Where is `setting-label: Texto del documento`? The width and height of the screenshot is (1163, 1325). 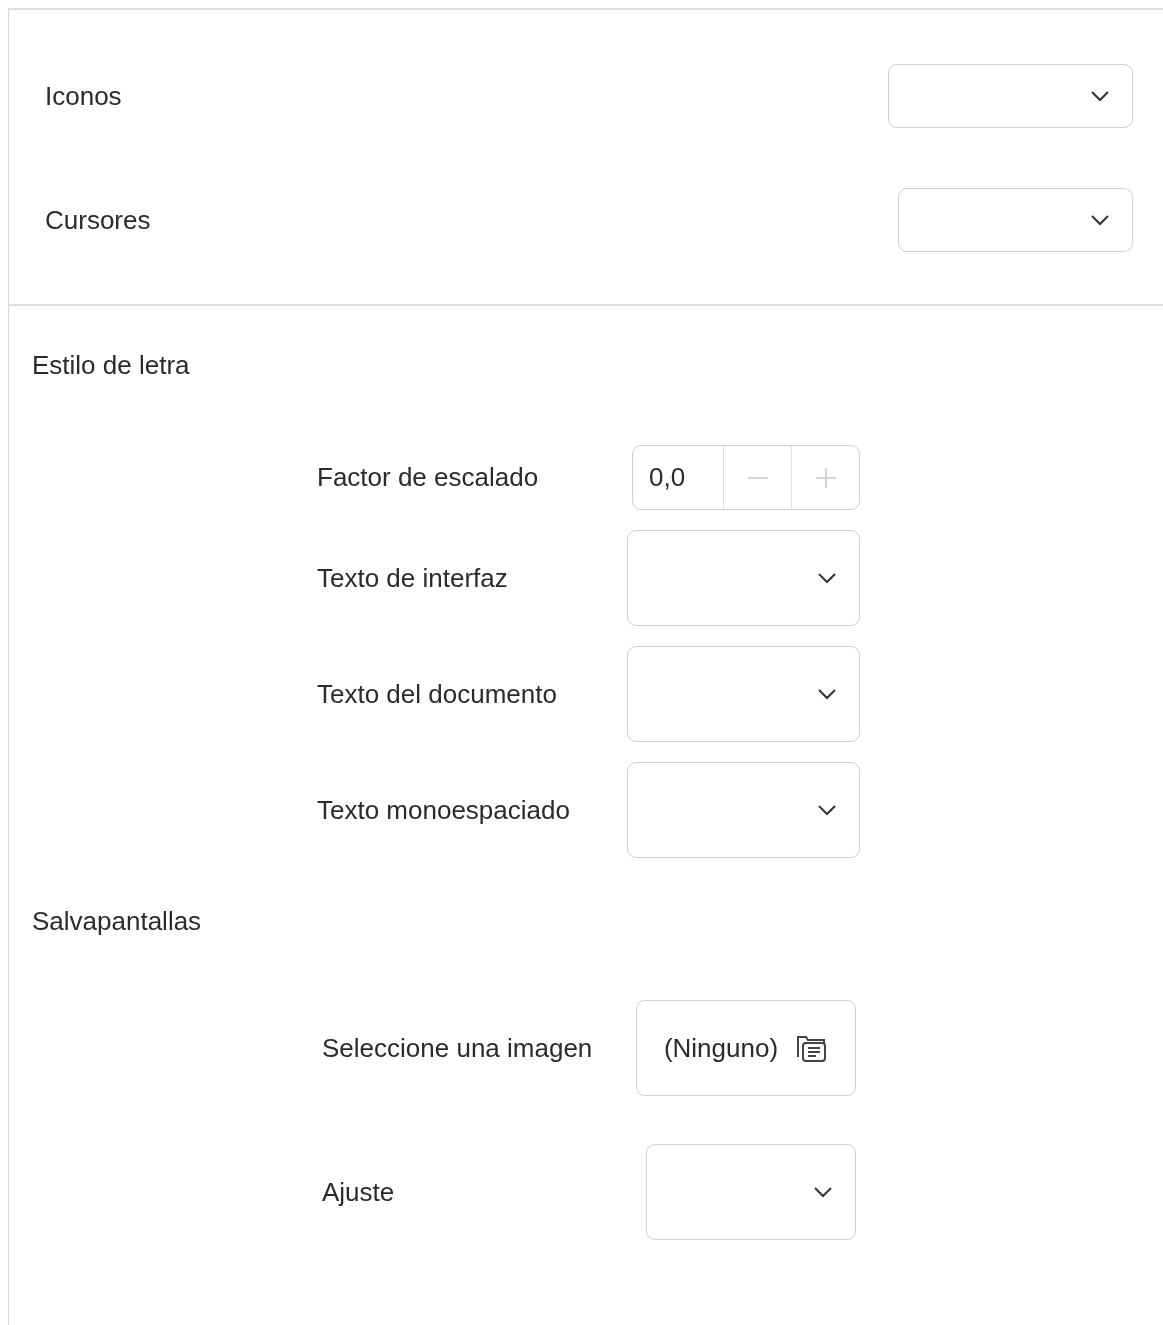 setting-label: Texto del documento is located at coordinates (437, 694).